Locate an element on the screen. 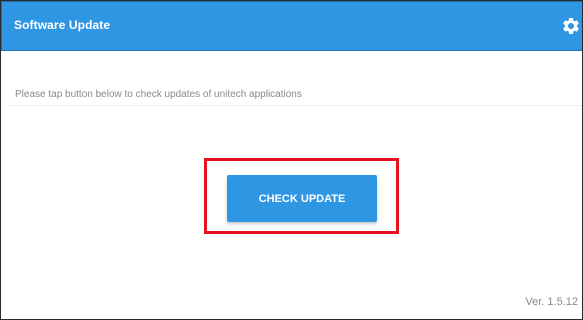 Image resolution: width=583 pixels, height=320 pixels. gear-icon is located at coordinates (571, 26).